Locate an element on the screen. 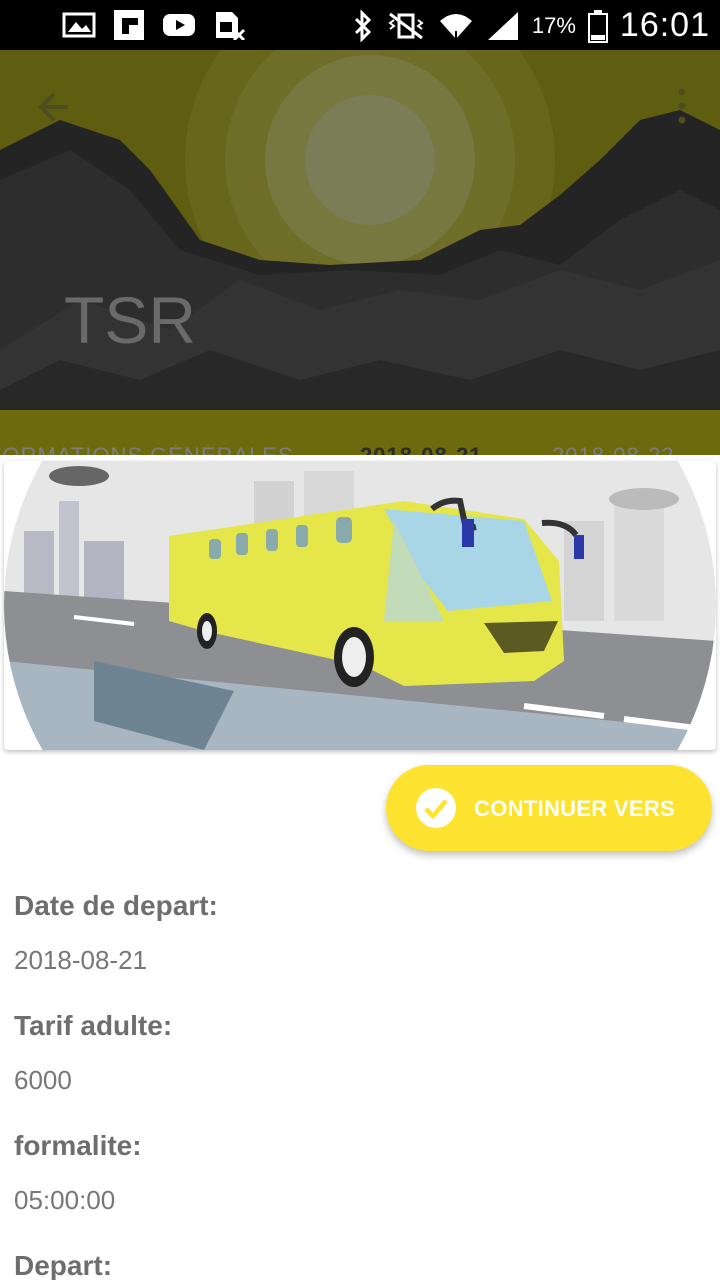 The width and height of the screenshot is (720, 1280). tab-date-2018-08-21: 2018-08-21 is located at coordinates (421, 450).